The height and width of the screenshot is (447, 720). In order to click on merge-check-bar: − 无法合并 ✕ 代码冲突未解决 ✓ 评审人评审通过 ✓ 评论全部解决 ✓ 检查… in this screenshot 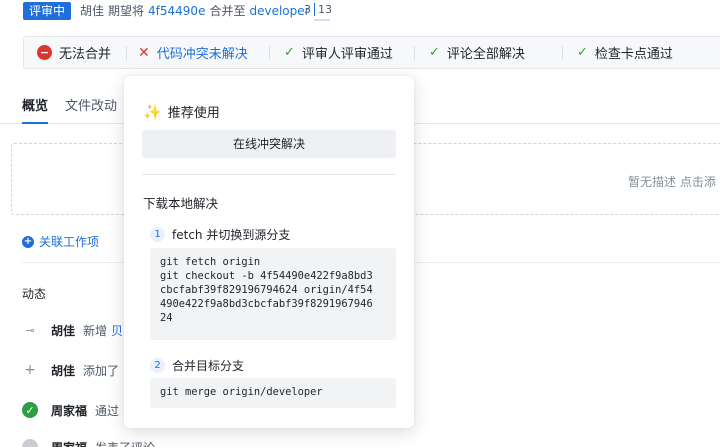, I will do `click(371, 52)`.